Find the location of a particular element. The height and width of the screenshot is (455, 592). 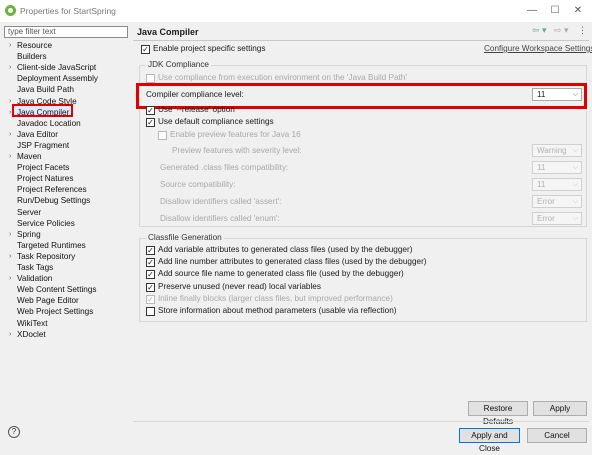

tree-item: Builders is located at coordinates (32, 56).